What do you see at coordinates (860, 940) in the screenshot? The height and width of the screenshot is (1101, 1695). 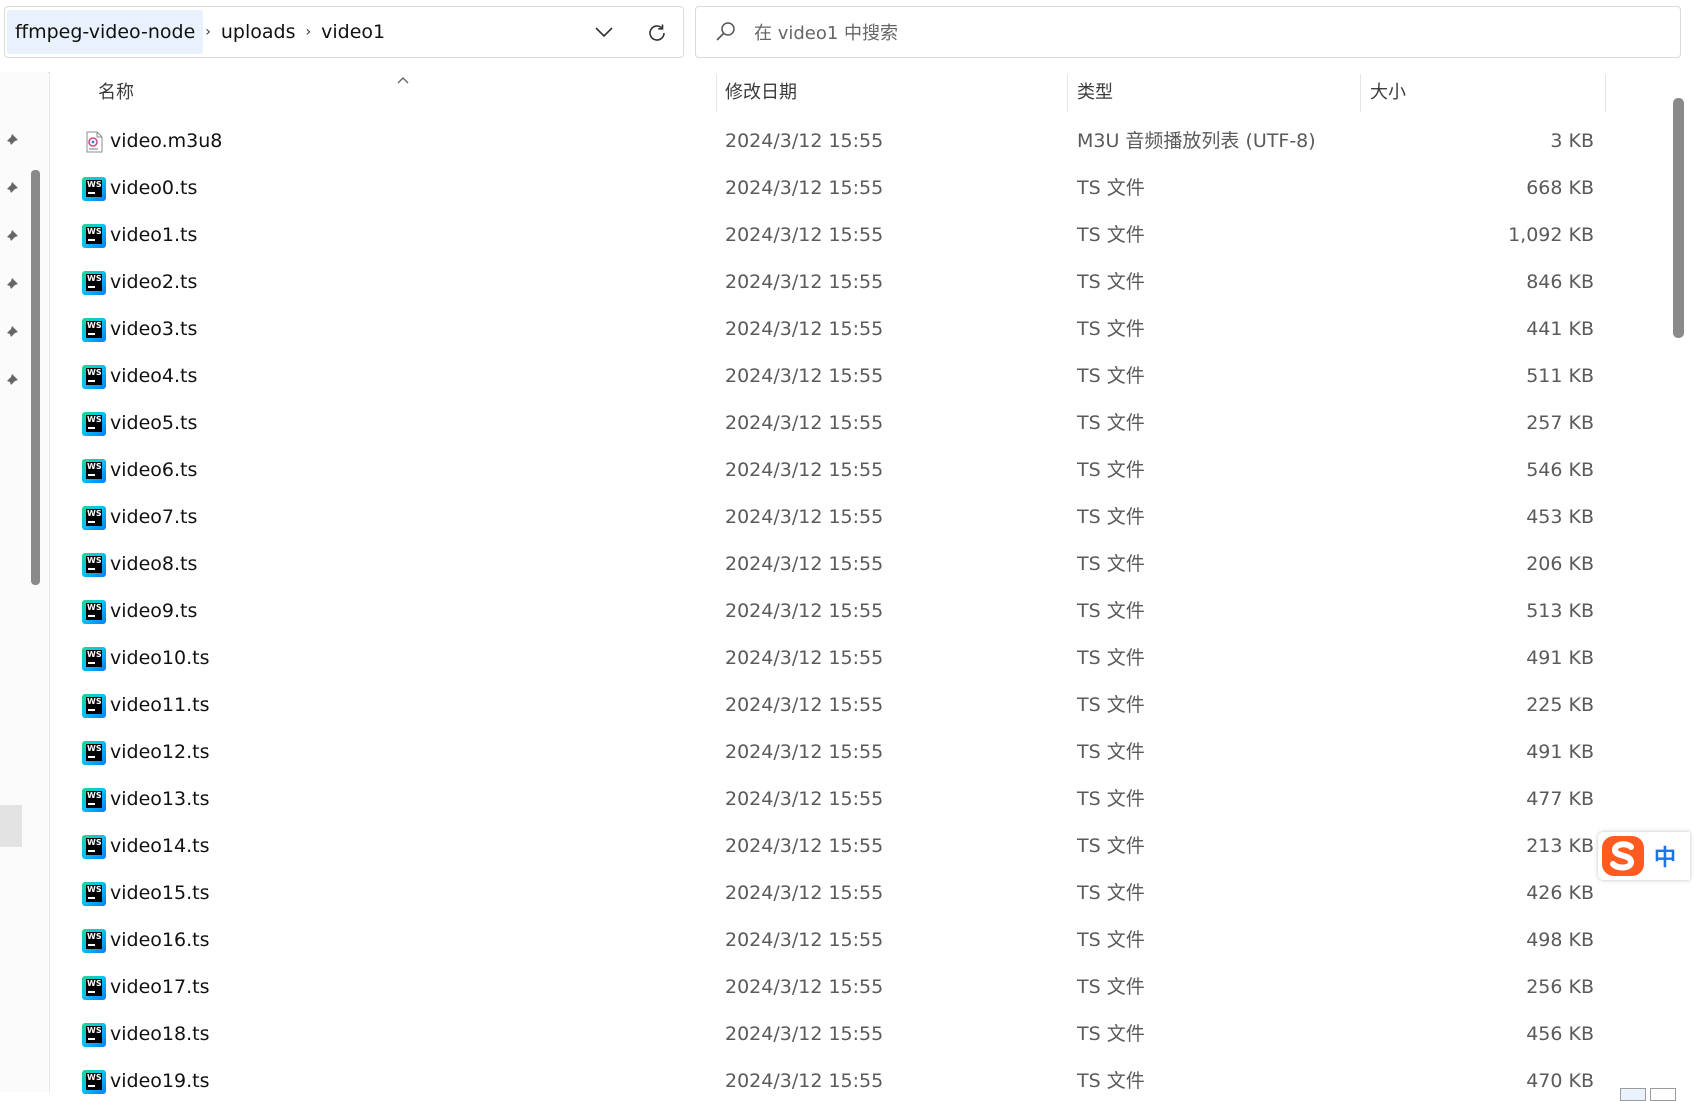 I see `file-row: WS video16.ts 2024/3/12 15:55 TS 文件 498 KB` at bounding box center [860, 940].